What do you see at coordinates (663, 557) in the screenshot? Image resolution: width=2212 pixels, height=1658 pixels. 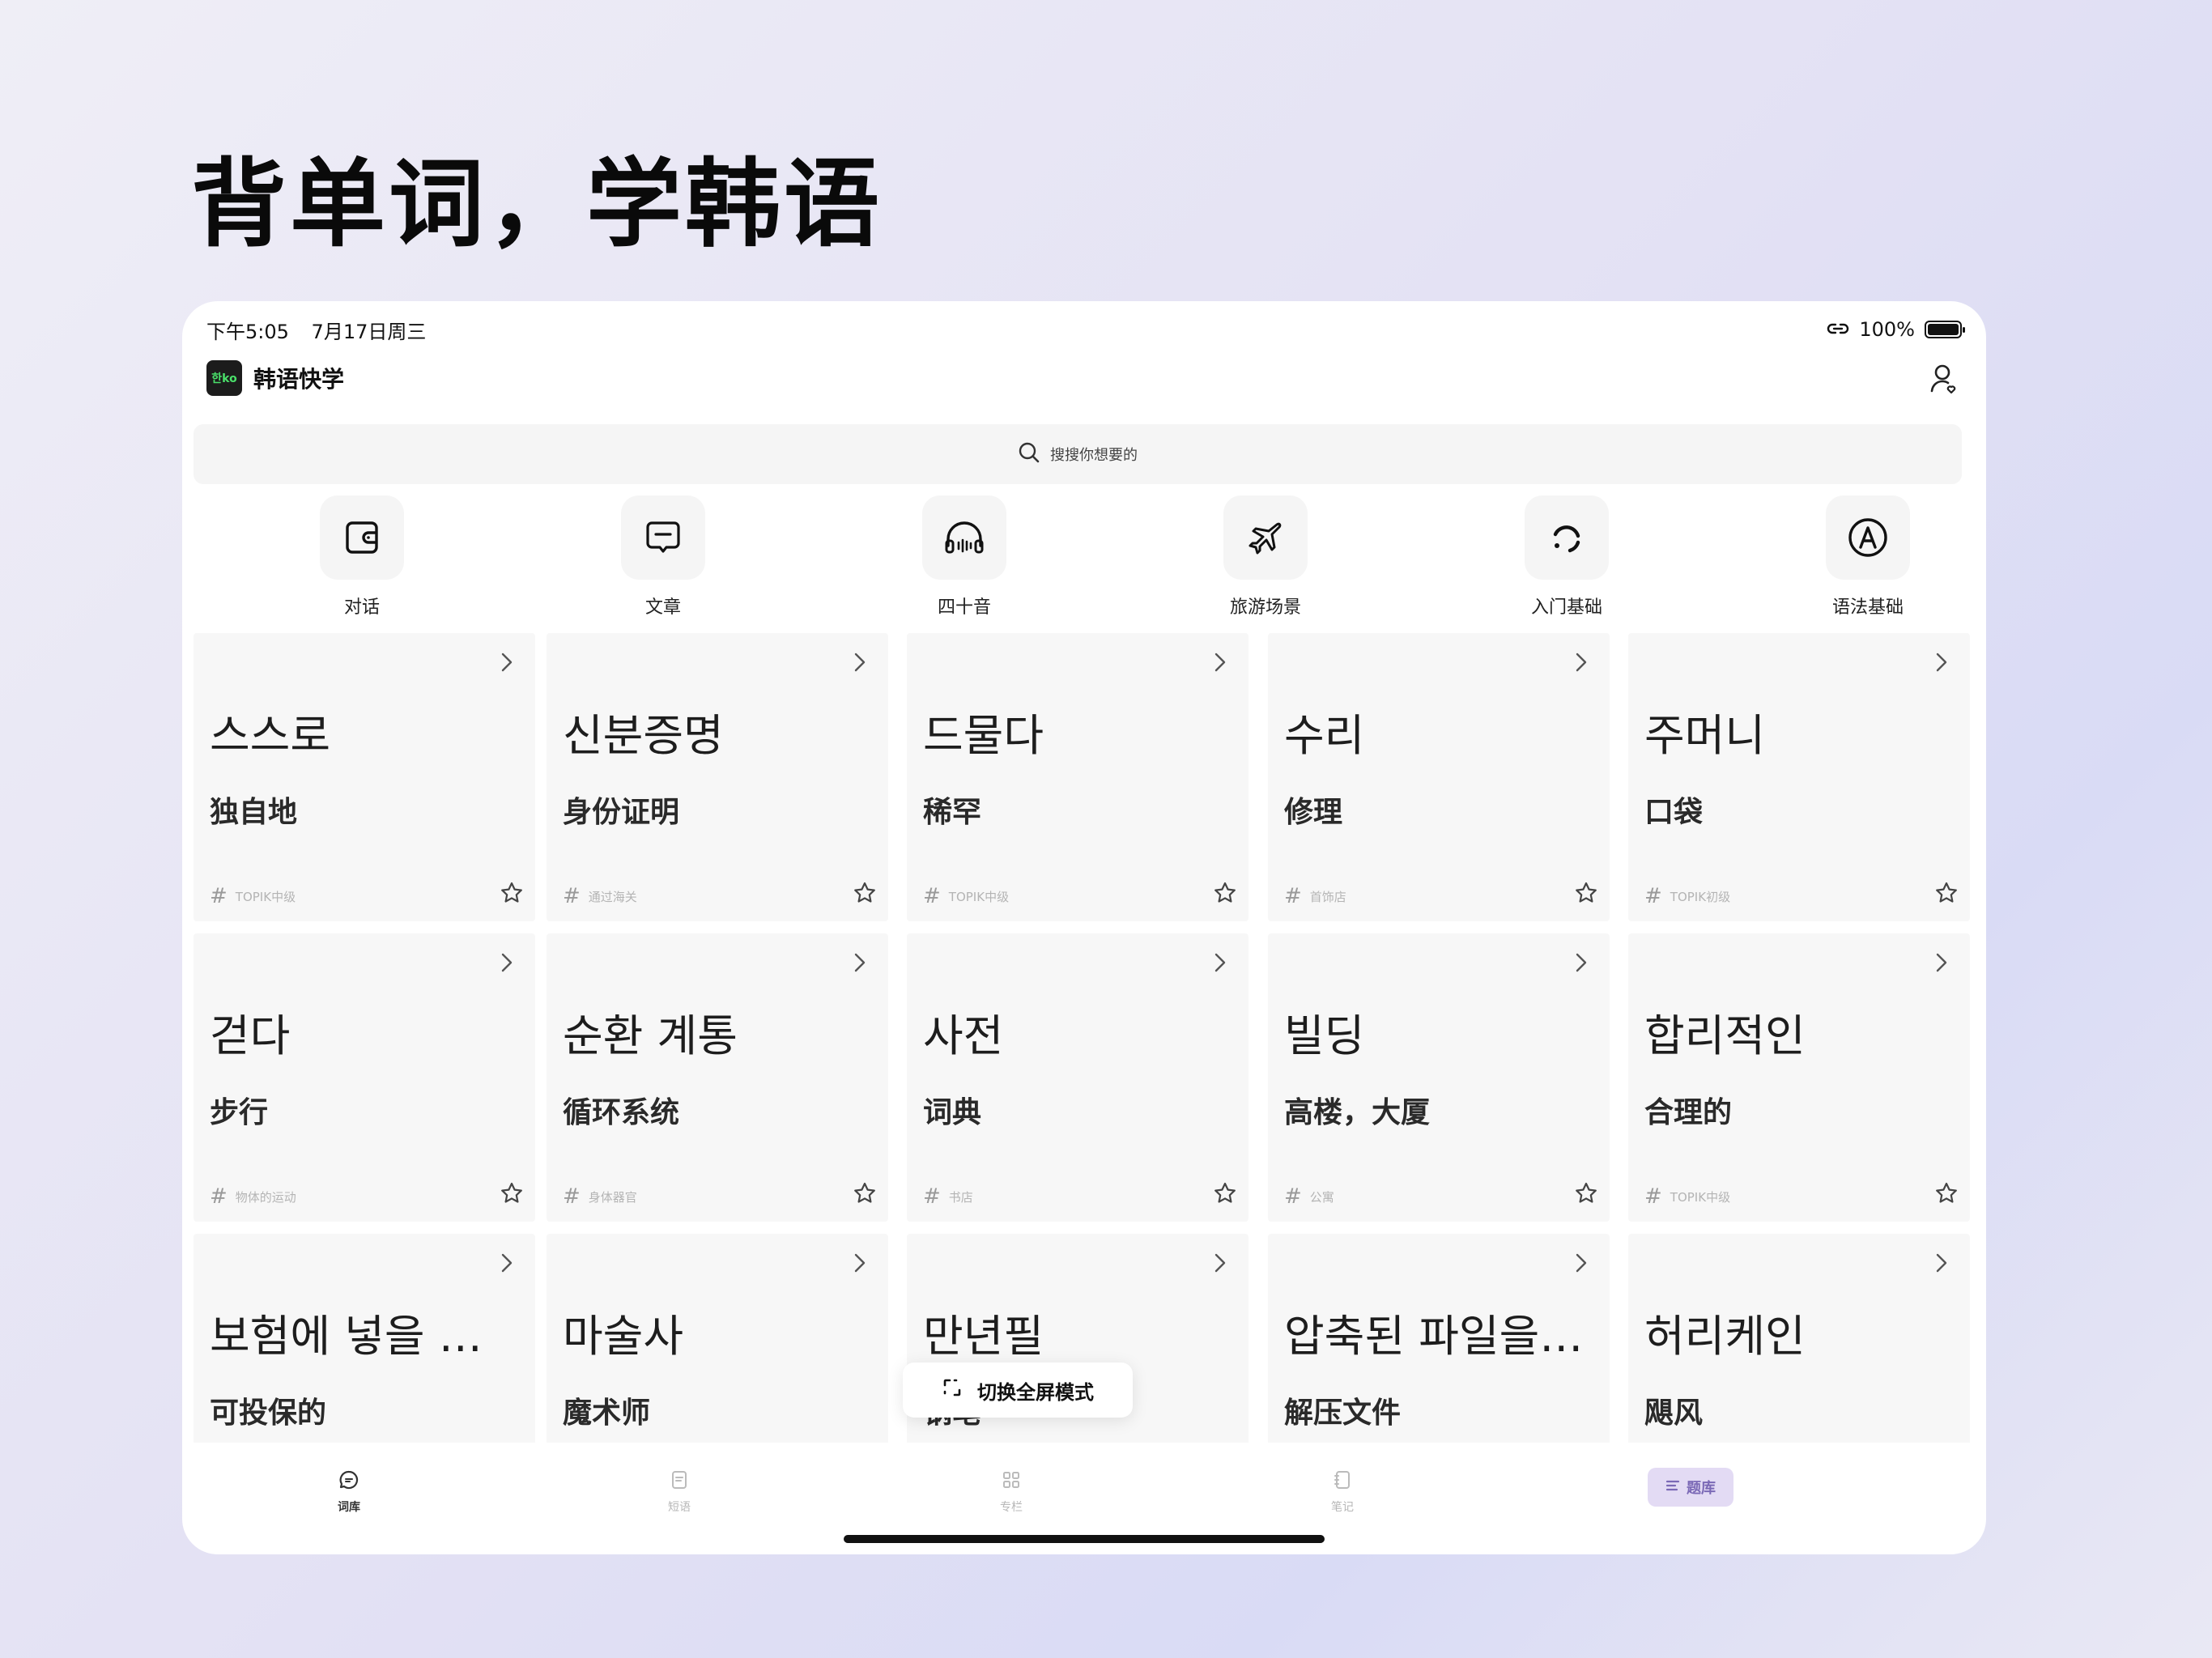 I see `category-article: 文章` at bounding box center [663, 557].